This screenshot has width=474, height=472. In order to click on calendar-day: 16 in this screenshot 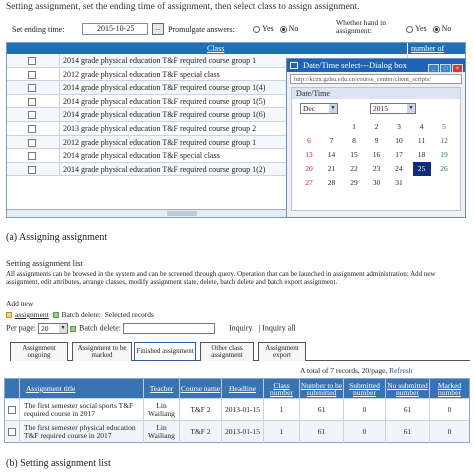, I will do `click(377, 155)`.